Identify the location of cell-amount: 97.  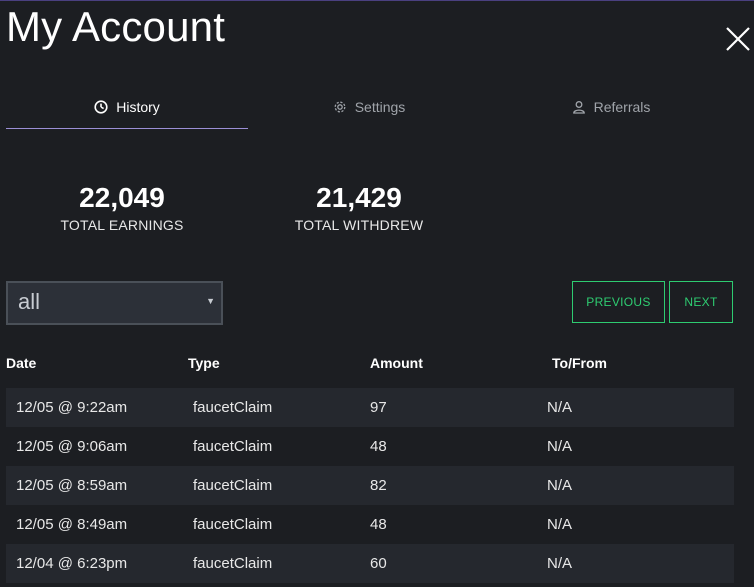
(378, 407).